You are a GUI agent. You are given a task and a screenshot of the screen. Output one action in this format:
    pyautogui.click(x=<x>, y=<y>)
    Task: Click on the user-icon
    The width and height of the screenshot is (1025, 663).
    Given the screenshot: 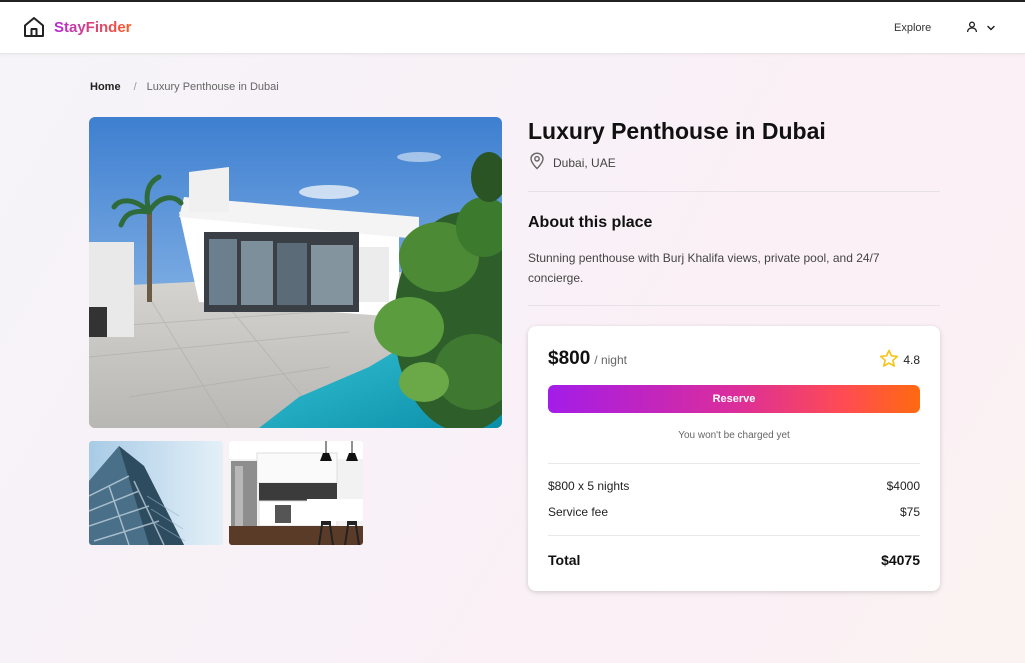 What is the action you would take?
    pyautogui.click(x=972, y=29)
    